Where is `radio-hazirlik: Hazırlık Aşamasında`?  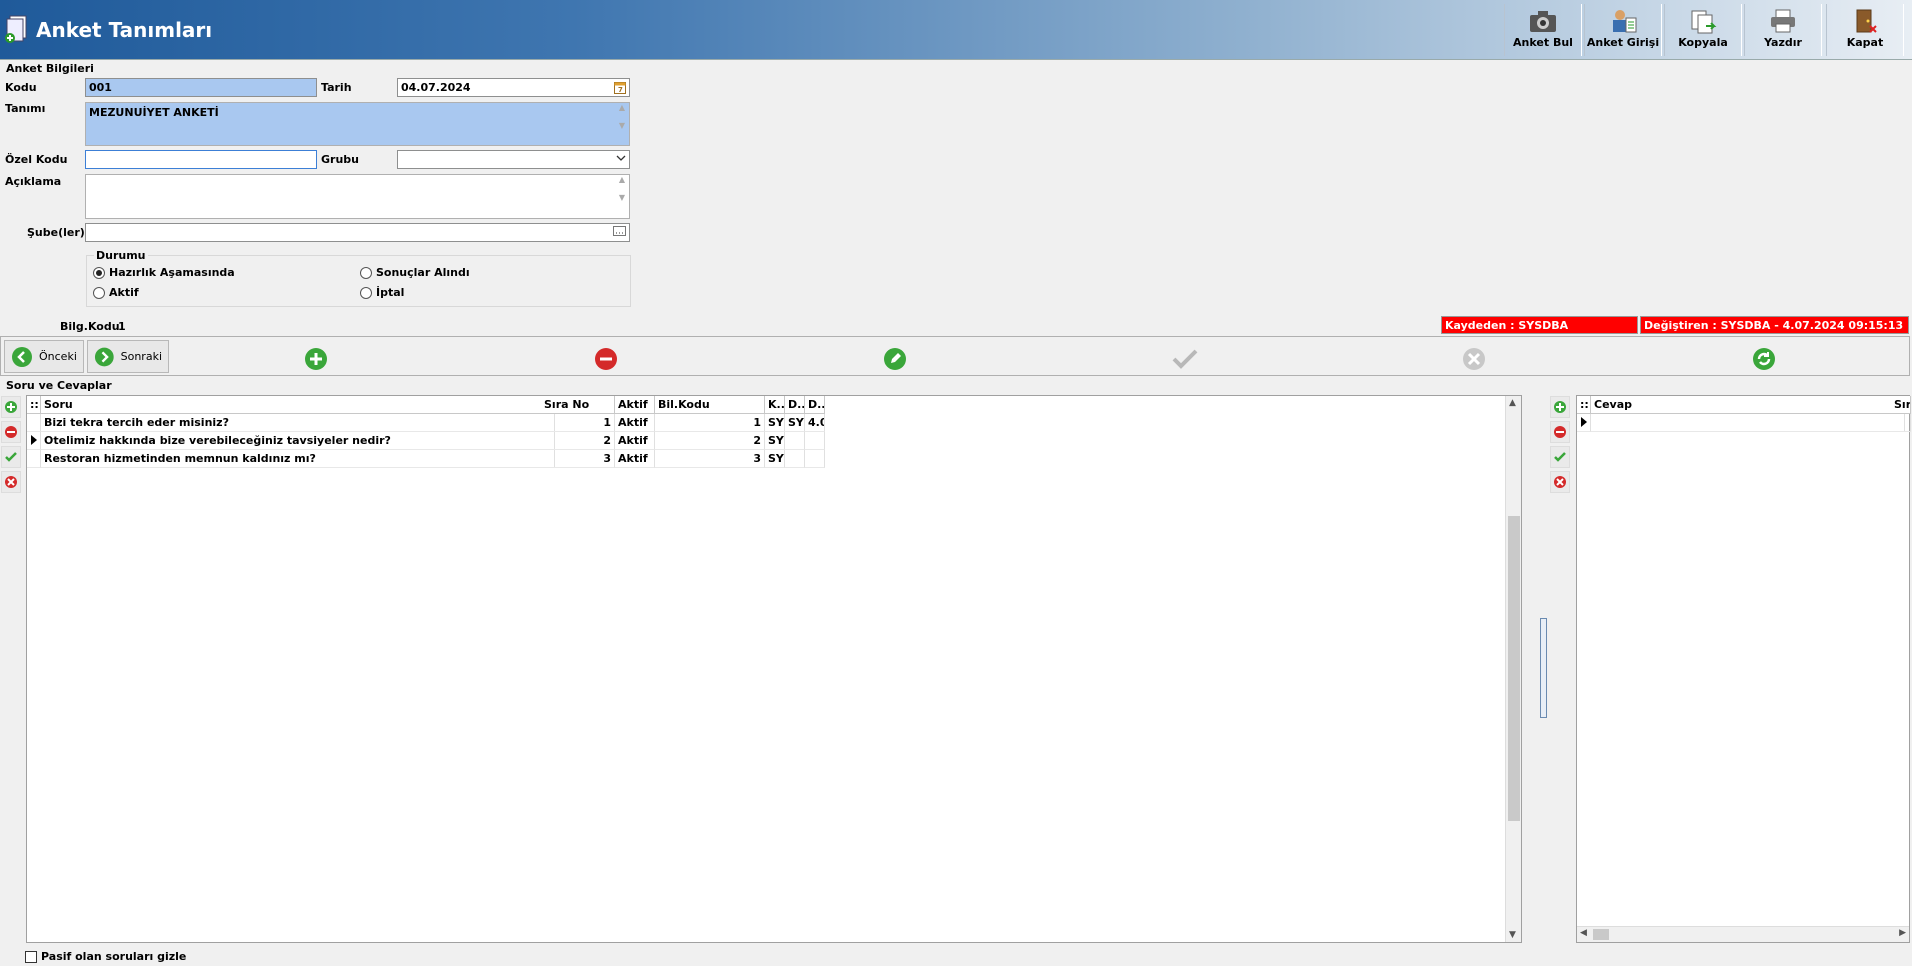 radio-hazirlik: Hazırlık Aşamasında is located at coordinates (164, 272).